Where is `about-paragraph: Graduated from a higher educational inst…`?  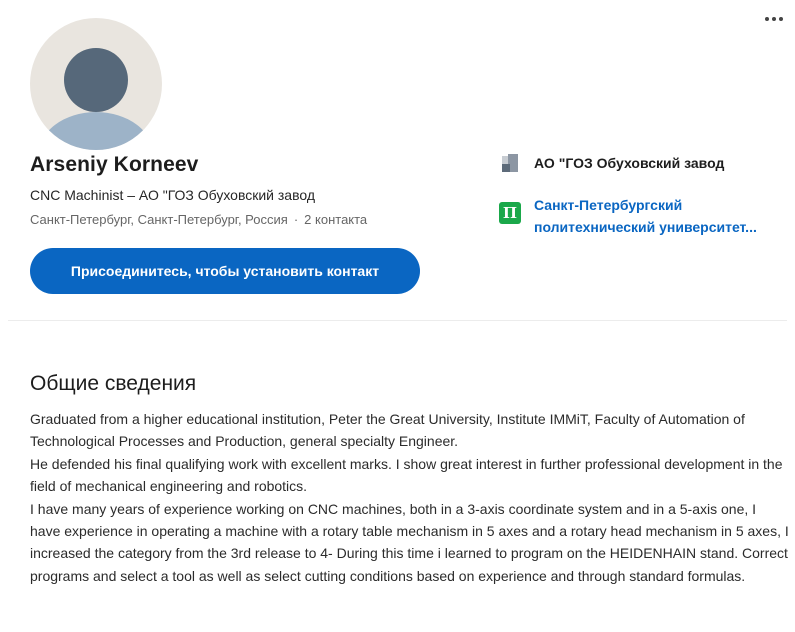 about-paragraph: Graduated from a higher educational inst… is located at coordinates (387, 430).